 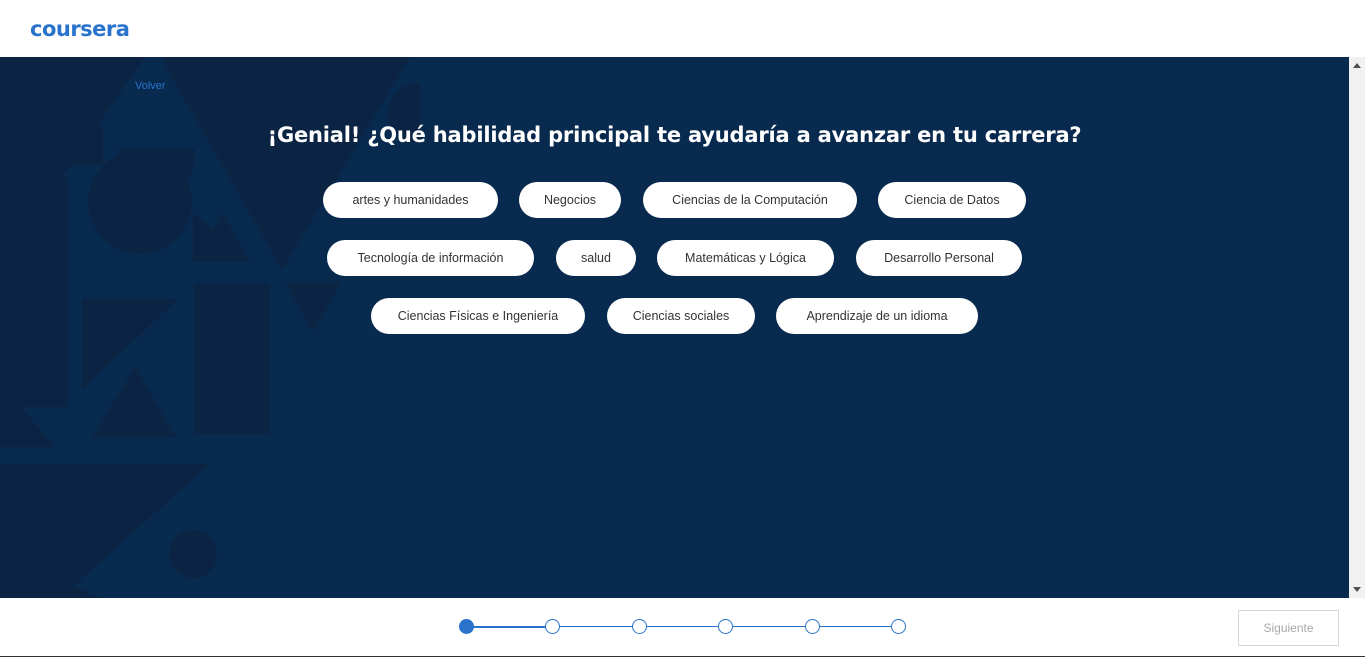 I want to click on scroll-up-arrow-icon, so click(x=1357, y=65).